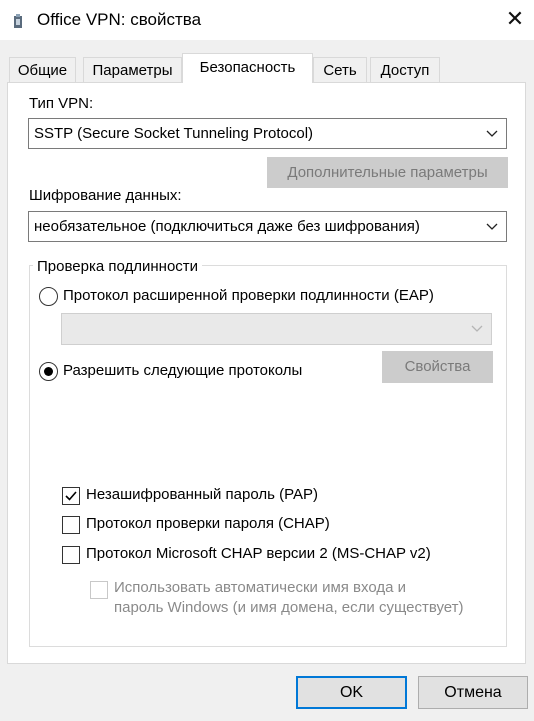  I want to click on properties-button: Свойства, so click(437, 367).